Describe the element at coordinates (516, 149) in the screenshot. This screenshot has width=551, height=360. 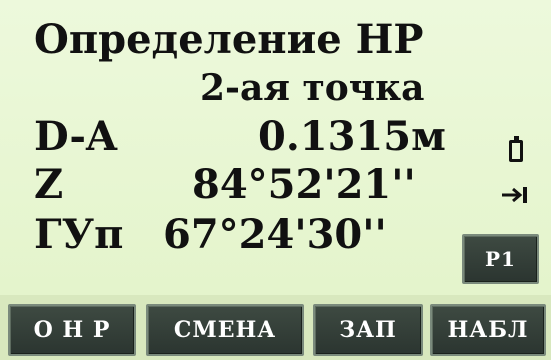
I see `battery-icon` at that location.